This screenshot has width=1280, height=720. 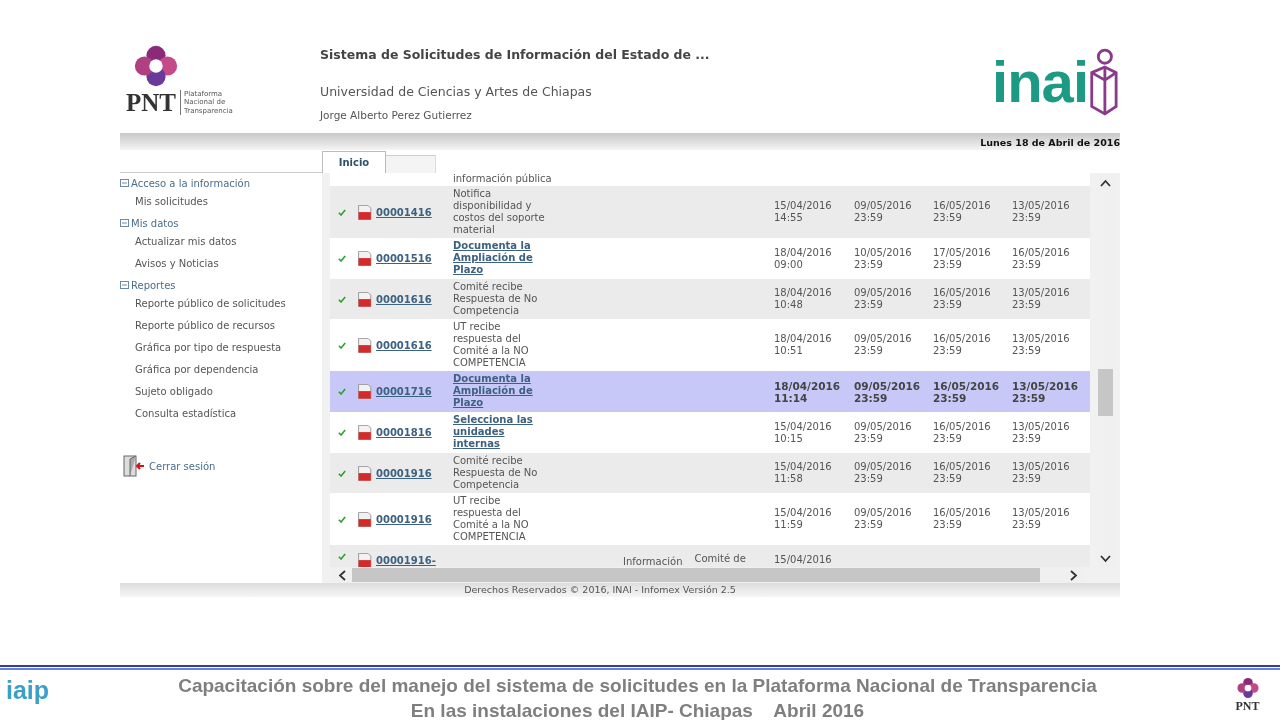 I want to click on menu-link: Gráfica por tipo de respuesta, so click(x=221, y=348).